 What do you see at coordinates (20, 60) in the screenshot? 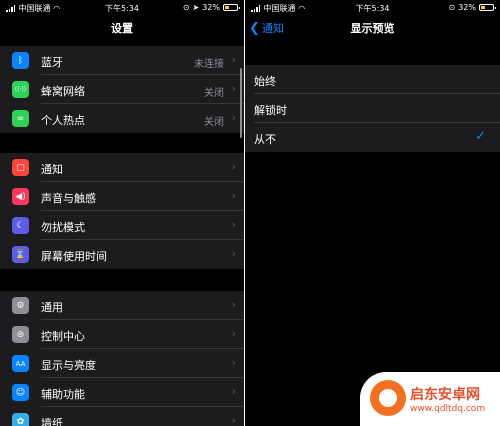
I see `bluetooth-icon: ᛒ` at bounding box center [20, 60].